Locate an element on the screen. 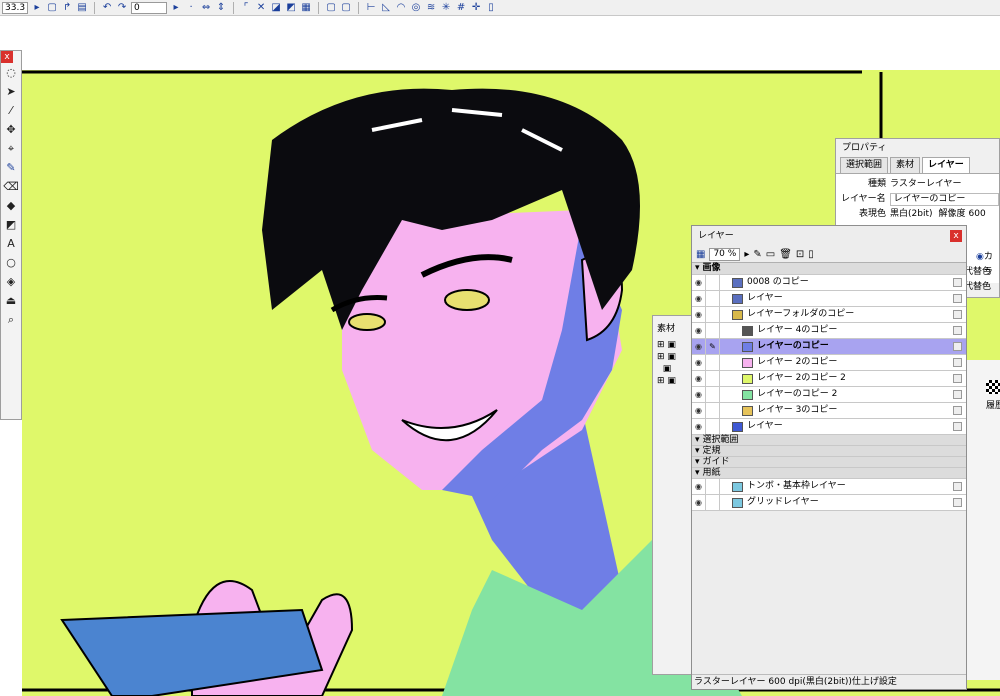  layer-row: ◉ ✎ レイヤーのコピー is located at coordinates (829, 347).